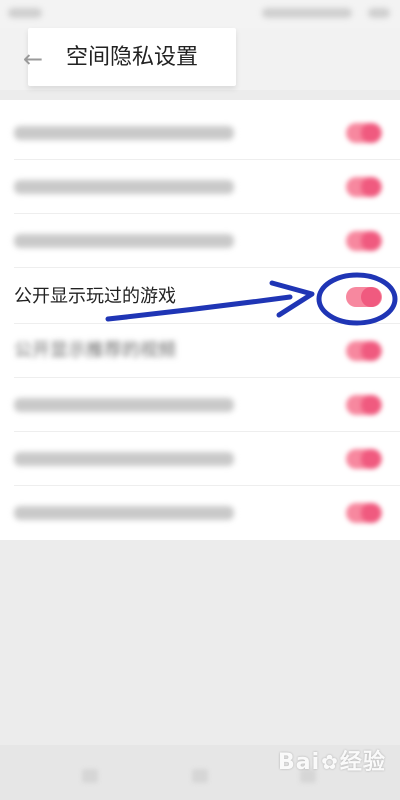  I want to click on setting-label: 公开显示推荐的视频, so click(95, 350).